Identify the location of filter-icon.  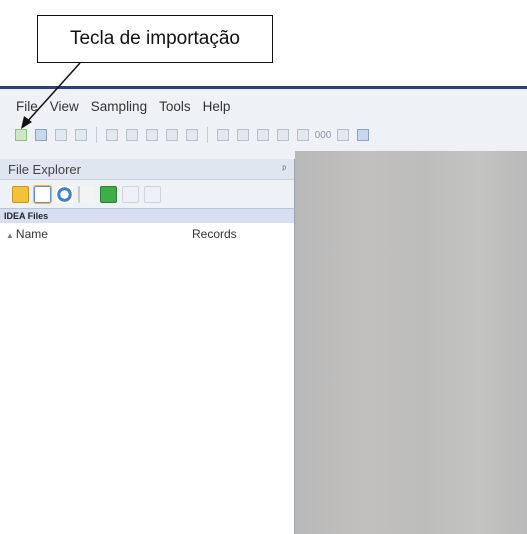
(130, 194).